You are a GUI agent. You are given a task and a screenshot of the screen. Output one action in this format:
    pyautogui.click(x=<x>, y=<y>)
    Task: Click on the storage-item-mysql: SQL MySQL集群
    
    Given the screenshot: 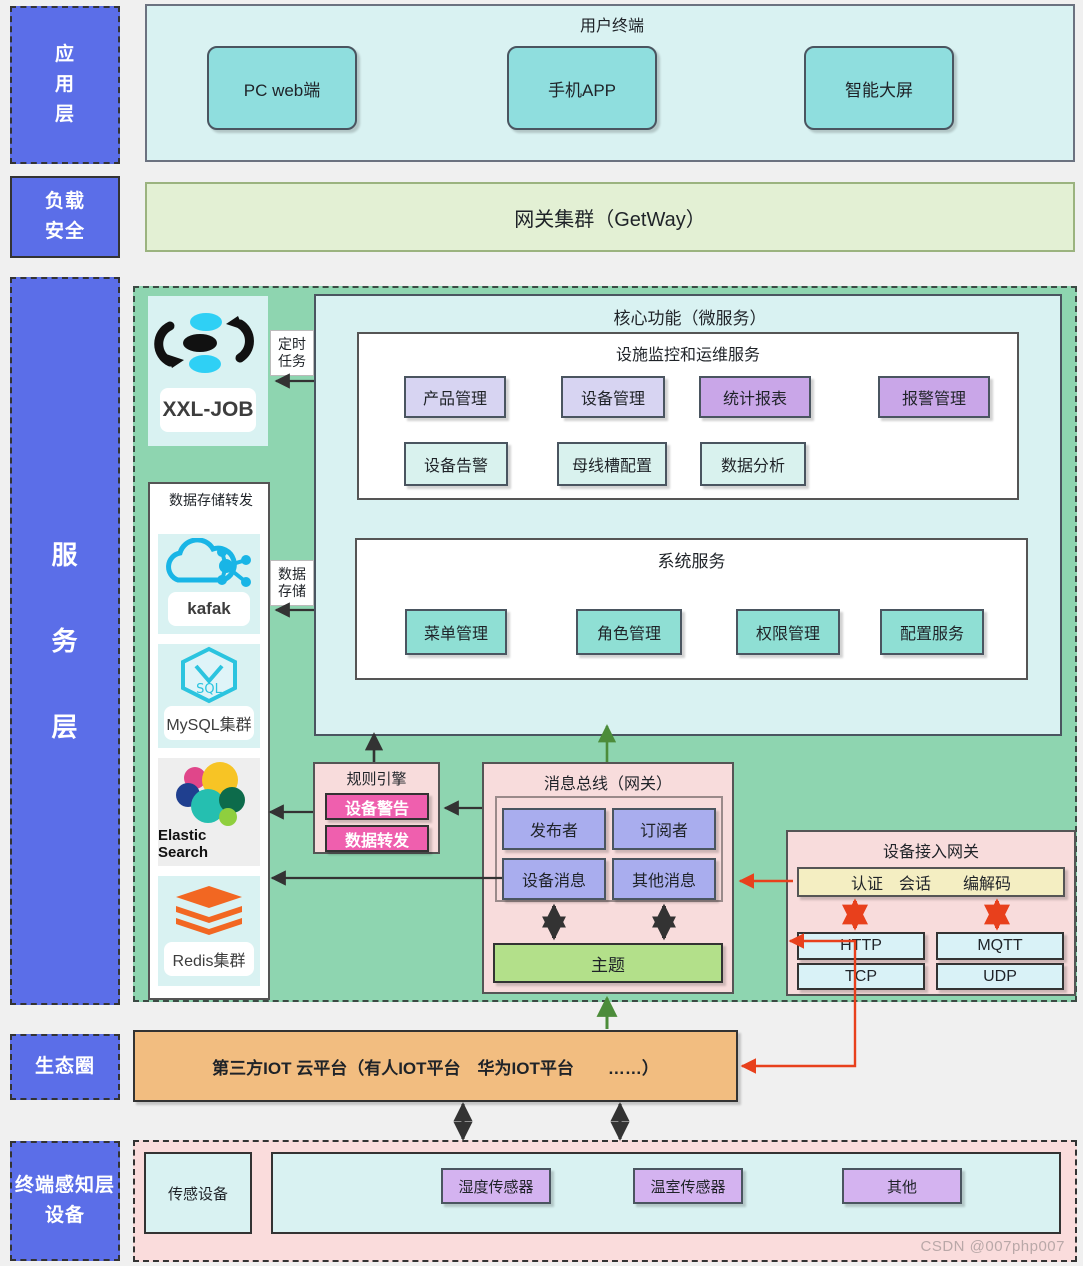 What is the action you would take?
    pyautogui.click(x=209, y=696)
    